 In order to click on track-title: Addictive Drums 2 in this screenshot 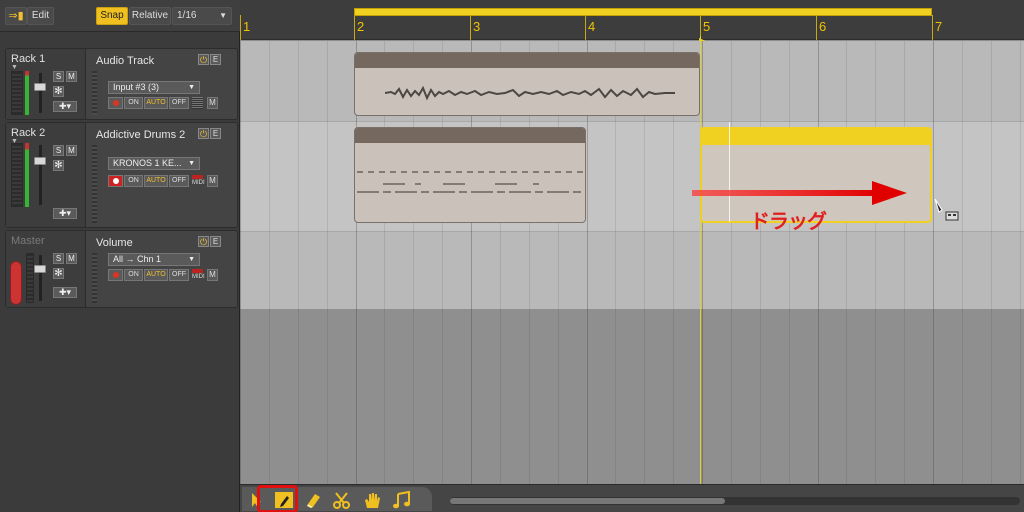, I will do `click(141, 135)`.